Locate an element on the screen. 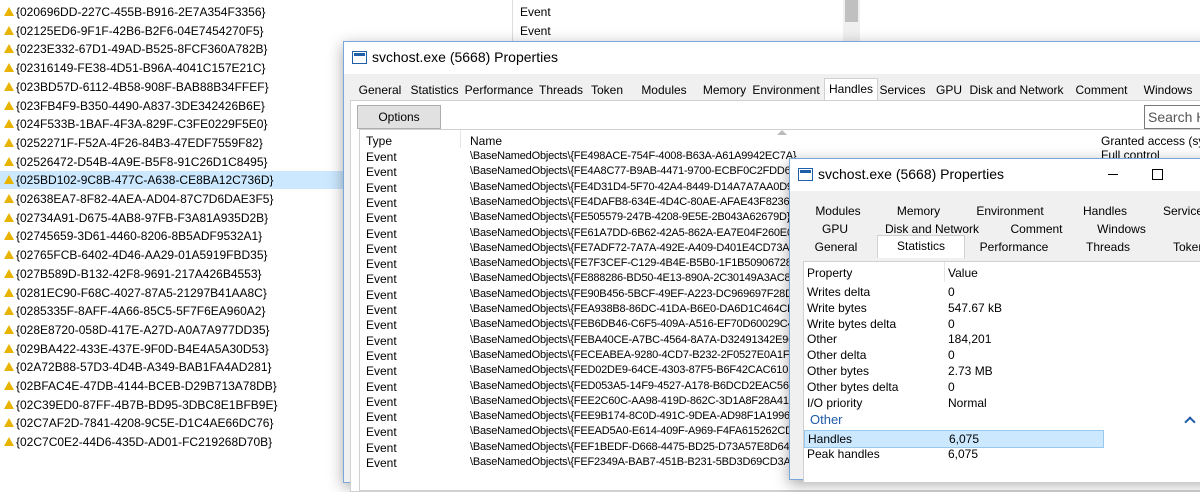 The image size is (1200, 492). table-row: Other bytes delta 0 is located at coordinates (1002, 387).